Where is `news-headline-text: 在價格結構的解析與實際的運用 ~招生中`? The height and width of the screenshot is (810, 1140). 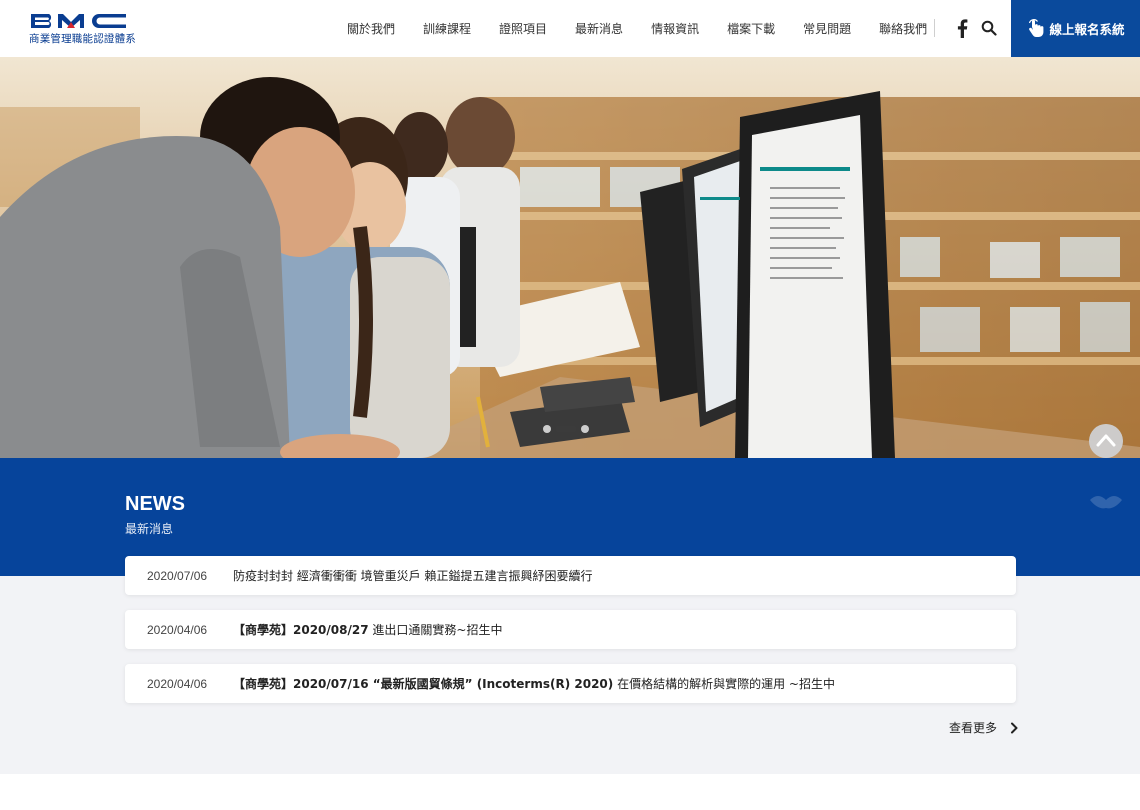 news-headline-text: 在價格結構的解析與實際的運用 ~招生中 is located at coordinates (724, 684).